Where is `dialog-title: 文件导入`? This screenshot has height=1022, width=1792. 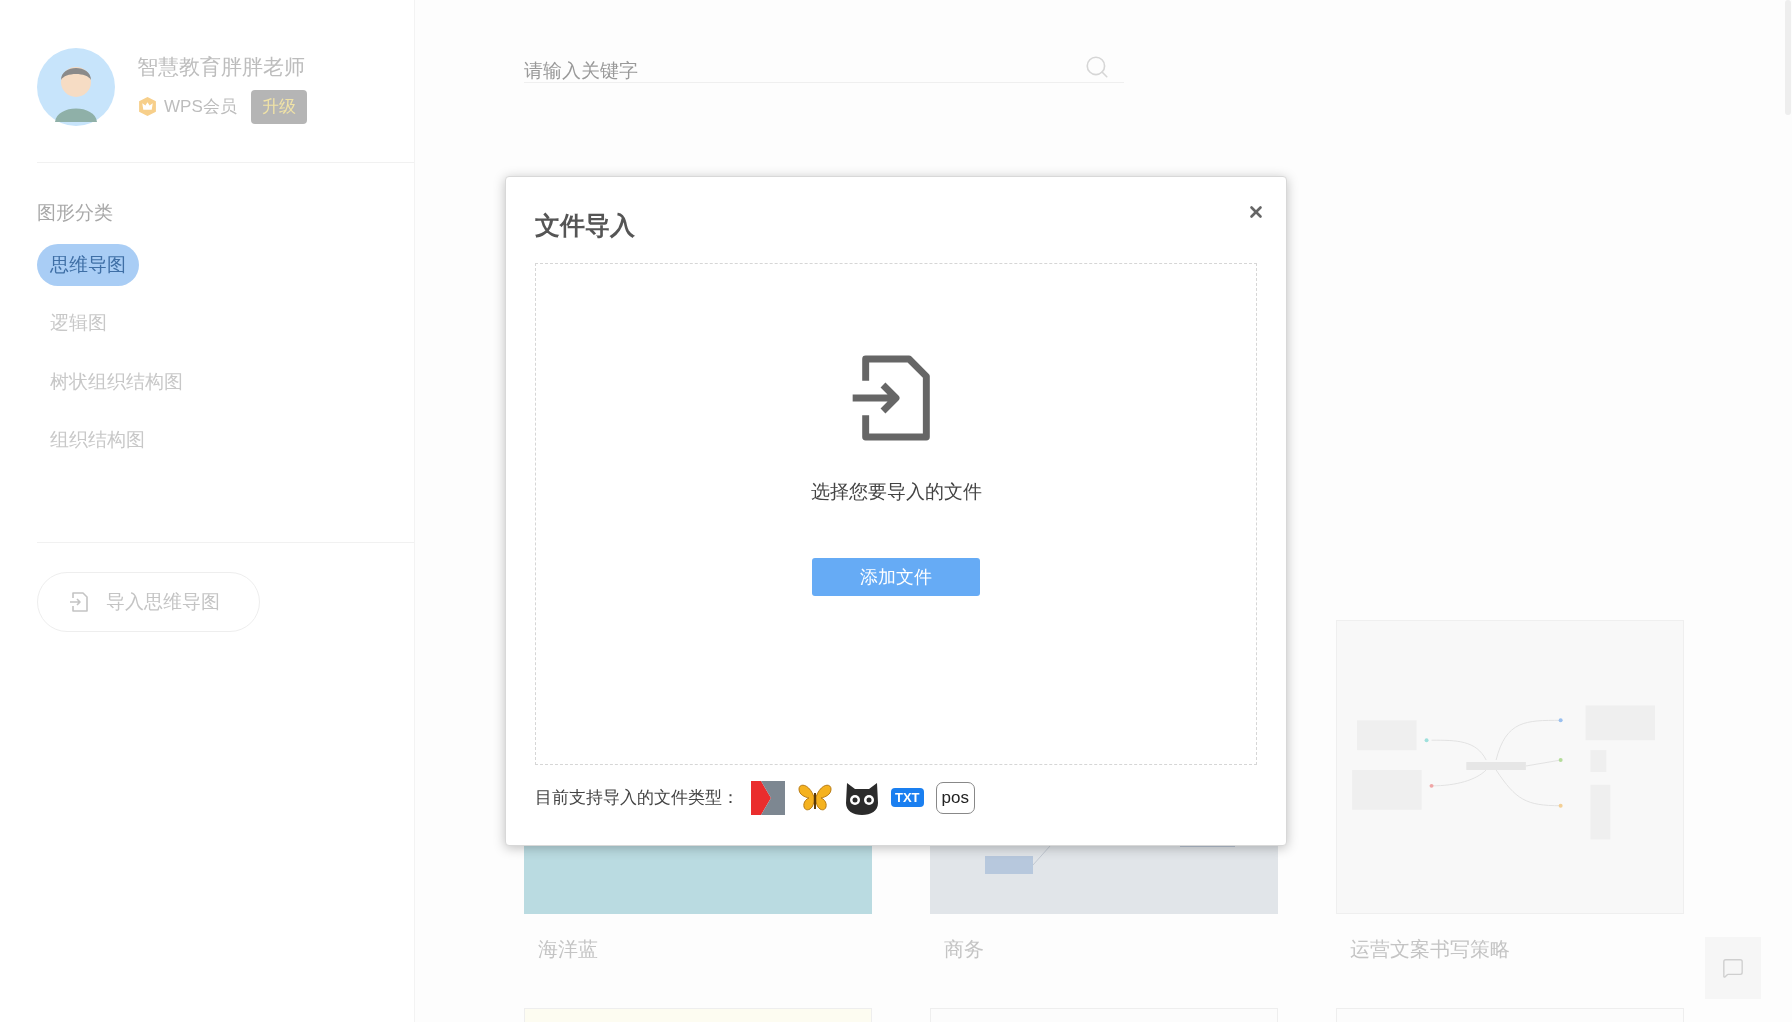 dialog-title: 文件导入 is located at coordinates (585, 225).